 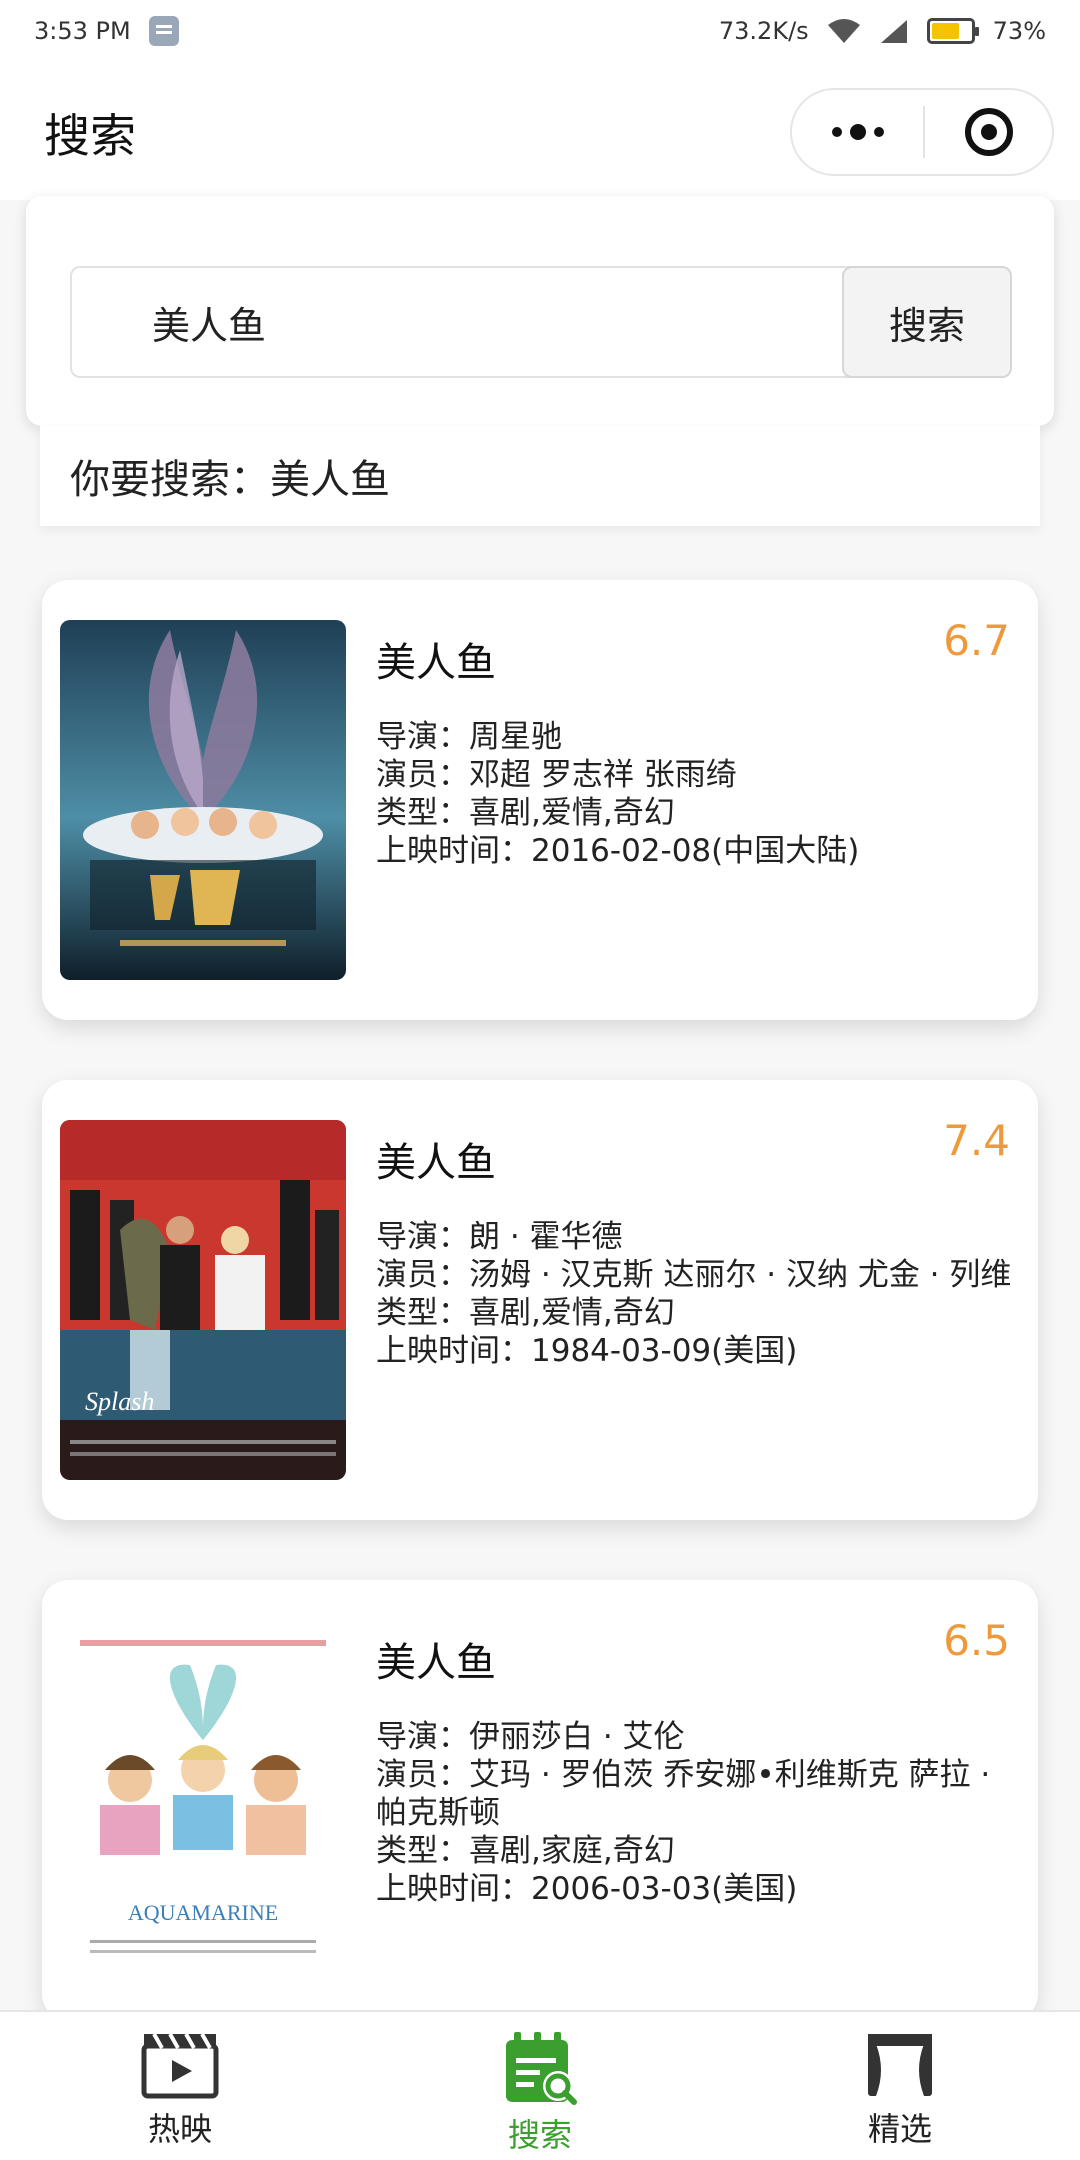 I want to click on movie-poster: AQUAMARINE, so click(x=203, y=1800).